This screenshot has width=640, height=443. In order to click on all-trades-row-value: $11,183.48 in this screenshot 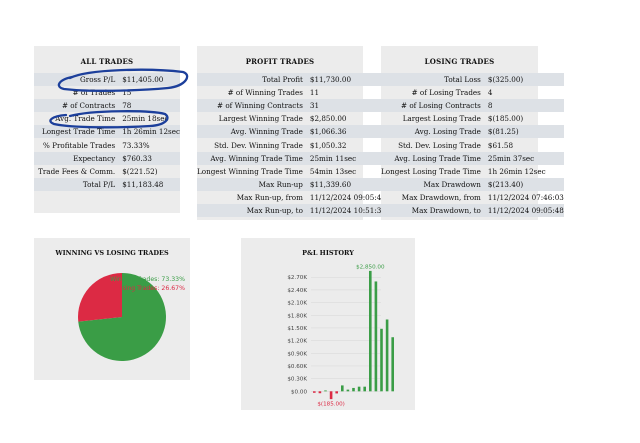, I will do `click(149, 184)`.